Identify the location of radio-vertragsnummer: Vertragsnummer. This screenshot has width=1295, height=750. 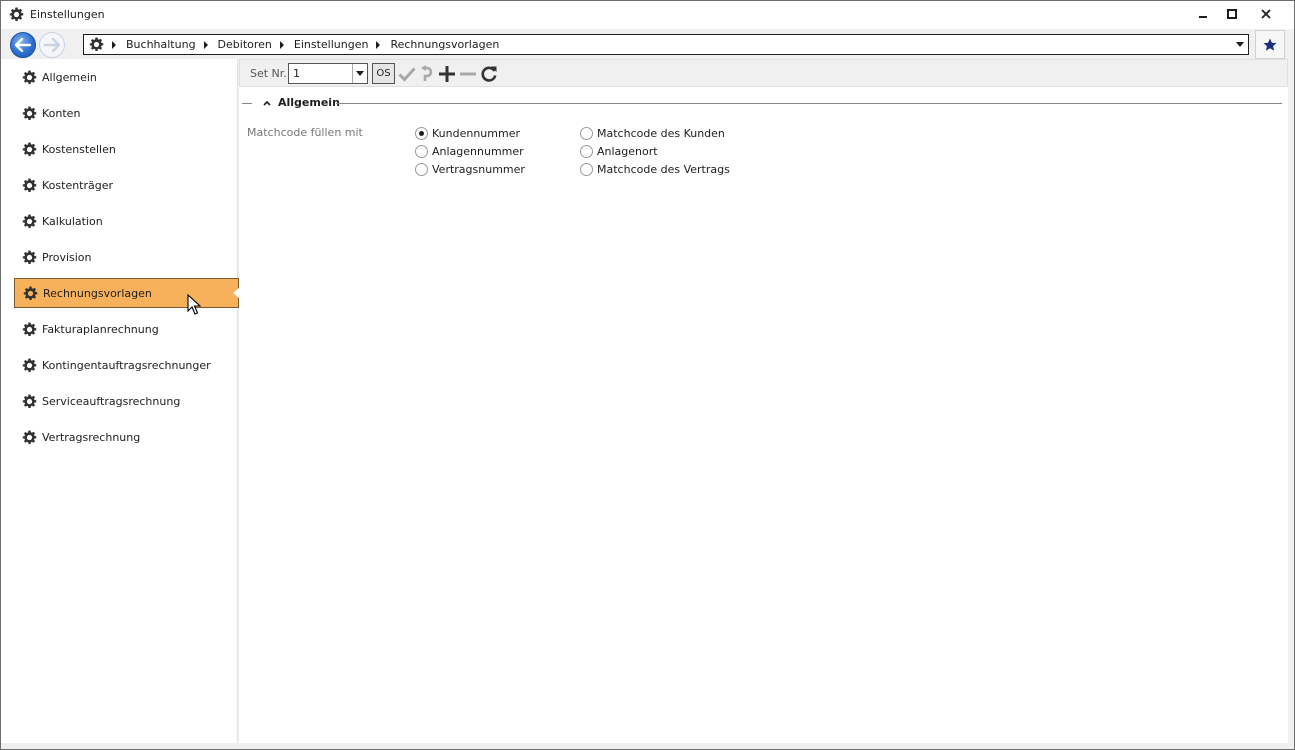
(470, 169).